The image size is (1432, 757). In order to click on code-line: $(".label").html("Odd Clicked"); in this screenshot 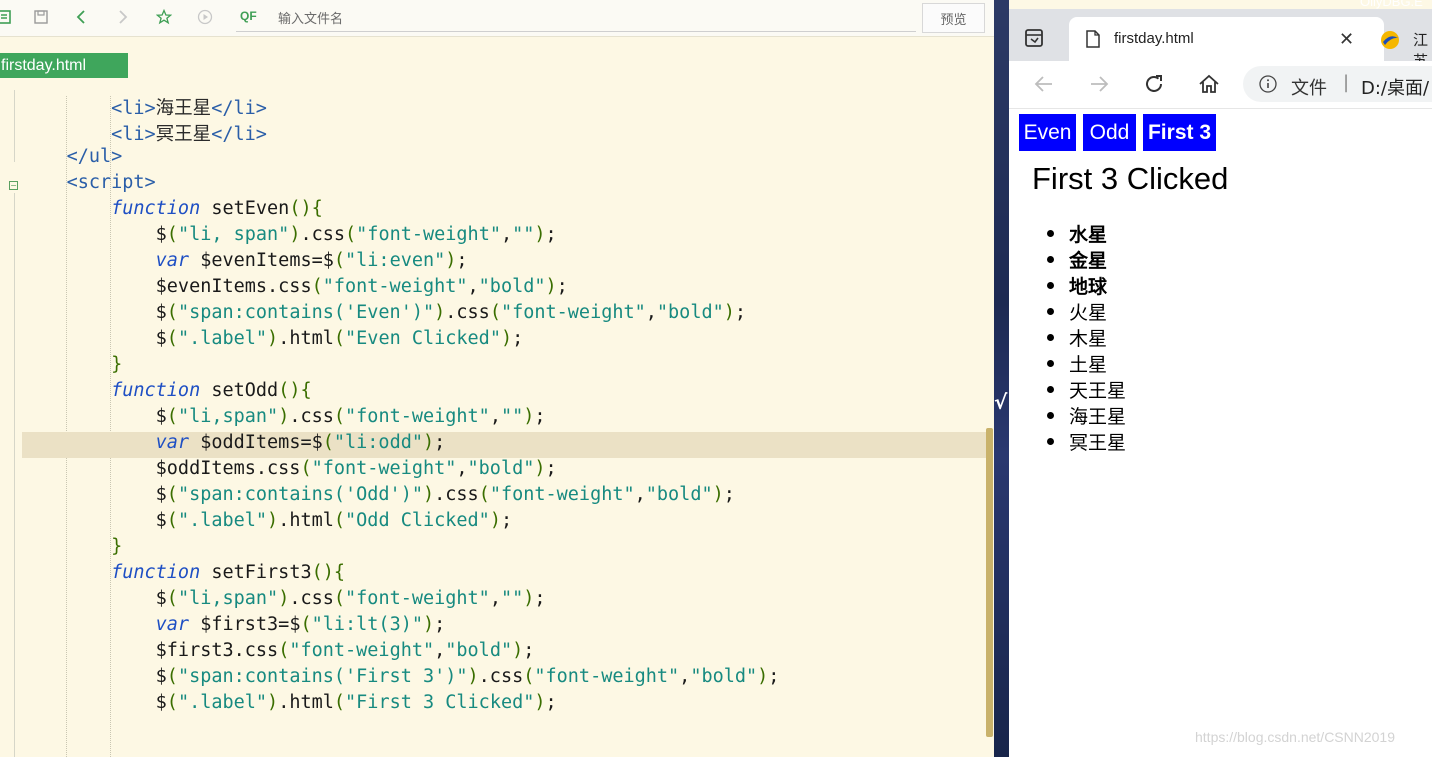, I will do `click(504, 523)`.